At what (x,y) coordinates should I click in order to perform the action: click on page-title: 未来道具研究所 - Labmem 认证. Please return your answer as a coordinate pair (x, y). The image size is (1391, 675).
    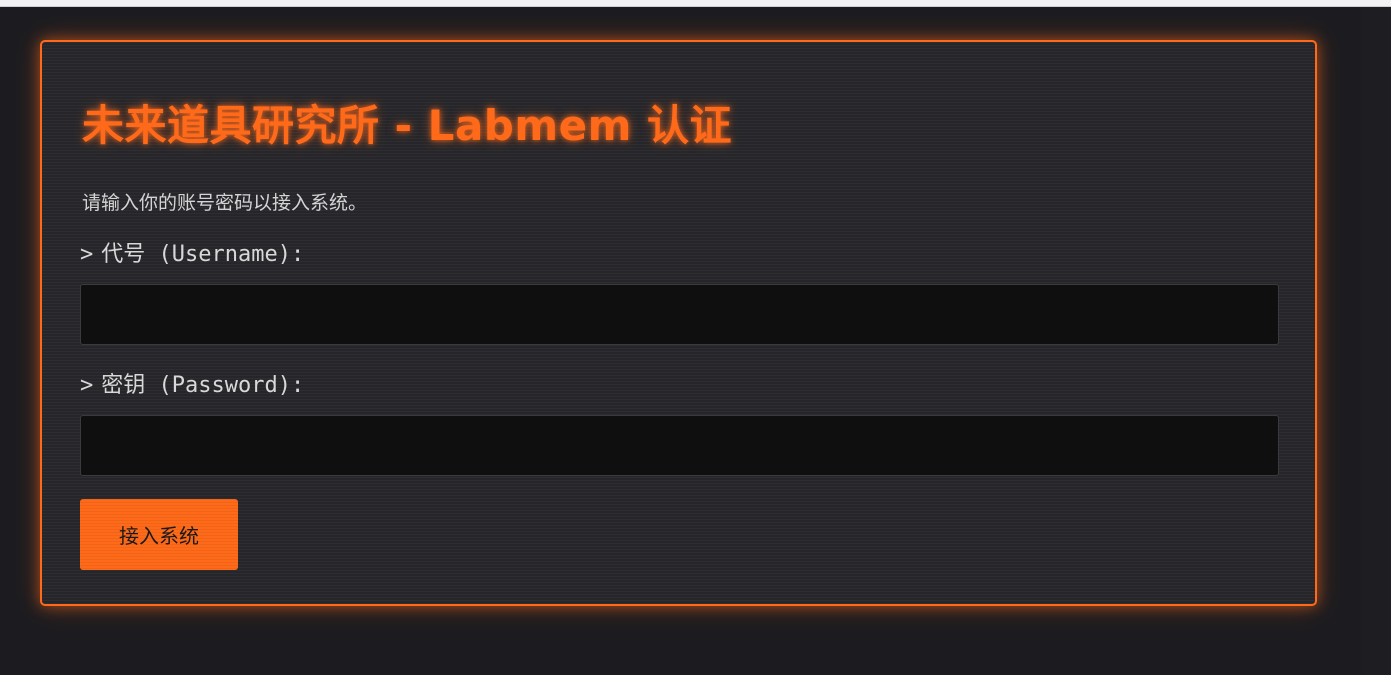
    Looking at the image, I should click on (407, 125).